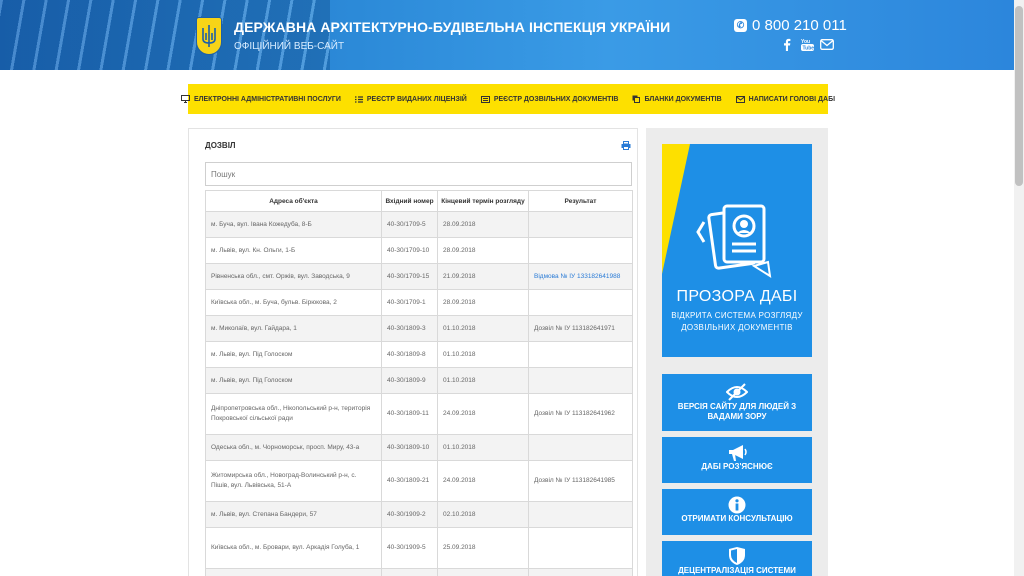 The image size is (1024, 576). What do you see at coordinates (293, 514) in the screenshot?
I see `cell-address: м. Львів, вул. Степана Бандери, 57` at bounding box center [293, 514].